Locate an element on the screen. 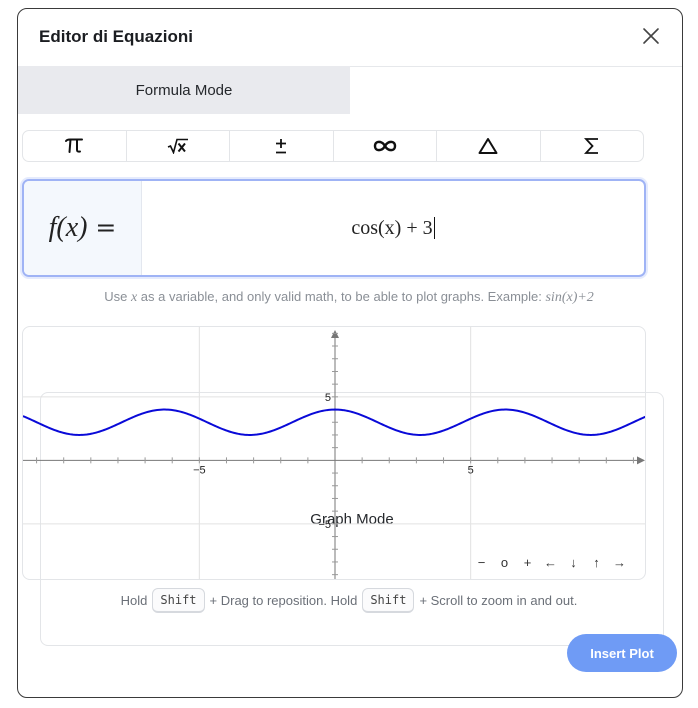 This screenshot has height=708, width=698. pan-left-button: ← is located at coordinates (550, 562).